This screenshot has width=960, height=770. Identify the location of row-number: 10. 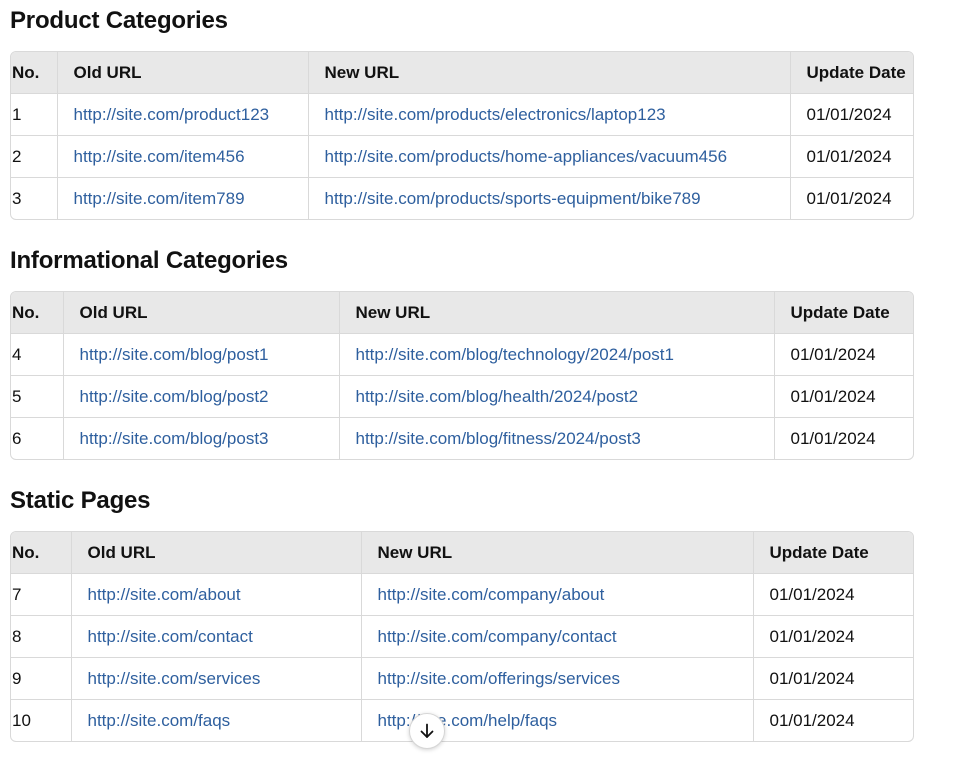
(41, 720).